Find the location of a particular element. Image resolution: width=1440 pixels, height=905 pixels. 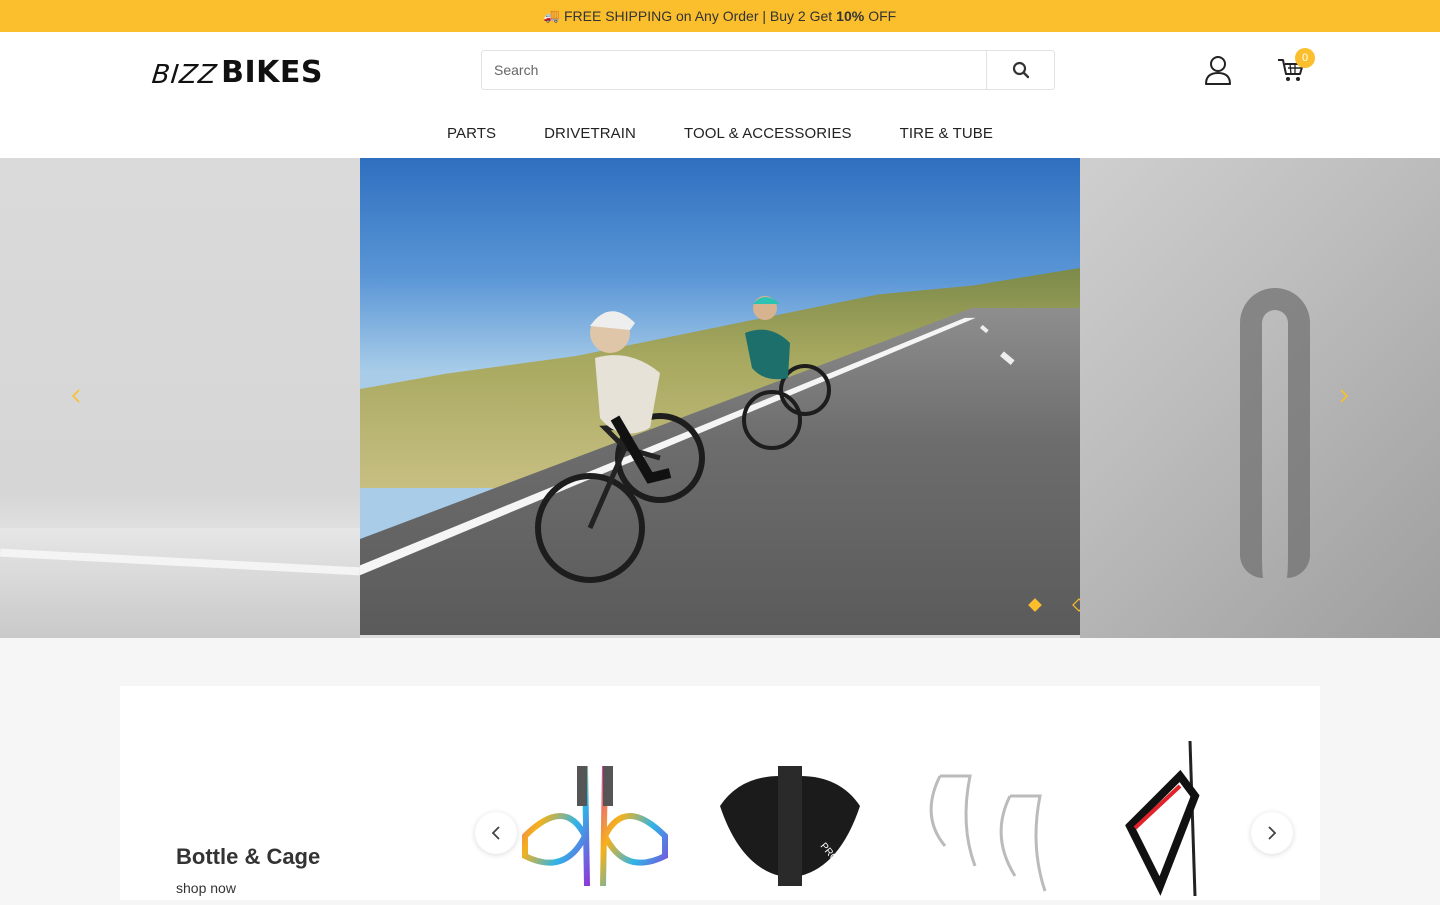

search-button is located at coordinates (1020, 70).